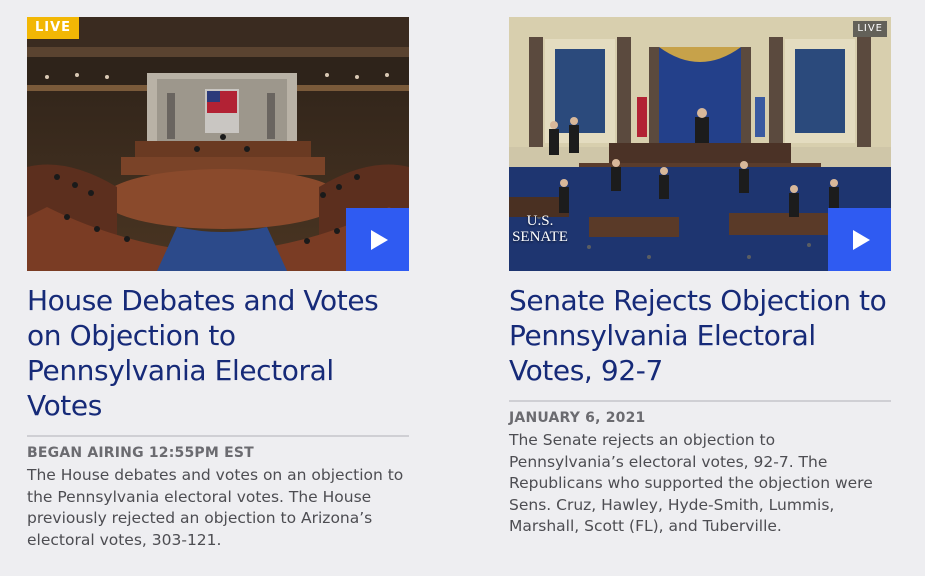 Image resolution: width=925 pixels, height=576 pixels. I want to click on us-senate-logo: U.S. SENATE, so click(540, 229).